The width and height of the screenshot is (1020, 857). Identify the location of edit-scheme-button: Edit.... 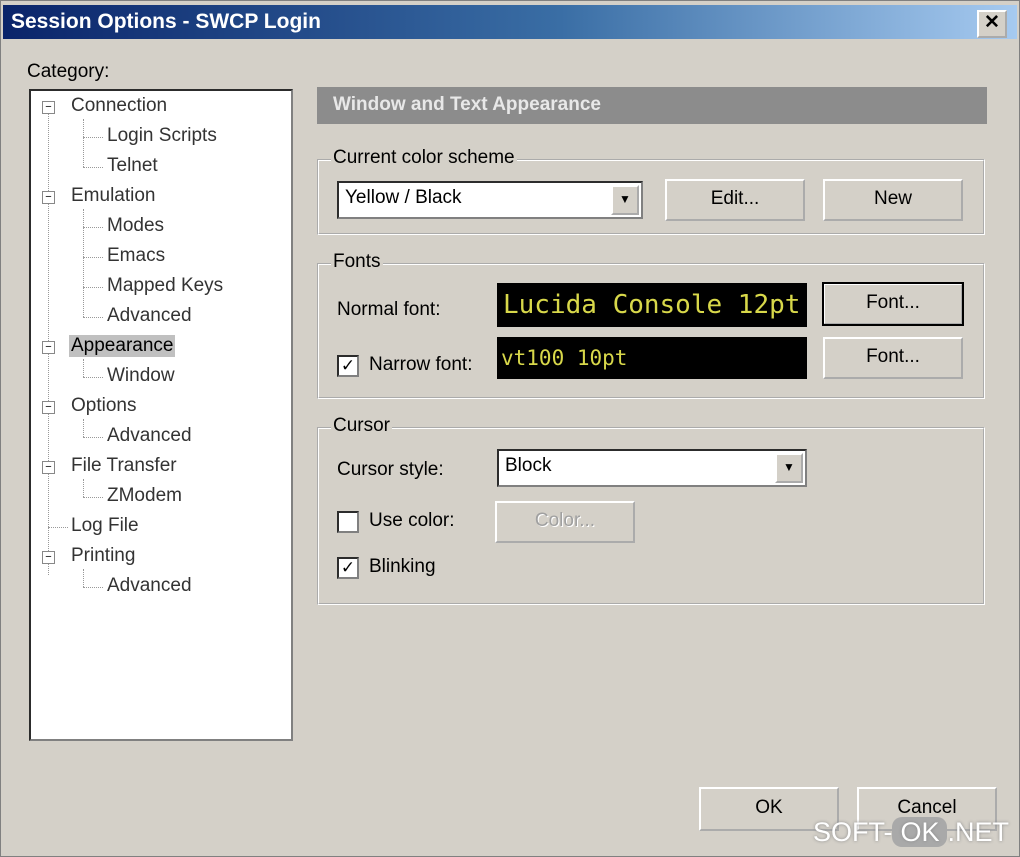
(735, 200).